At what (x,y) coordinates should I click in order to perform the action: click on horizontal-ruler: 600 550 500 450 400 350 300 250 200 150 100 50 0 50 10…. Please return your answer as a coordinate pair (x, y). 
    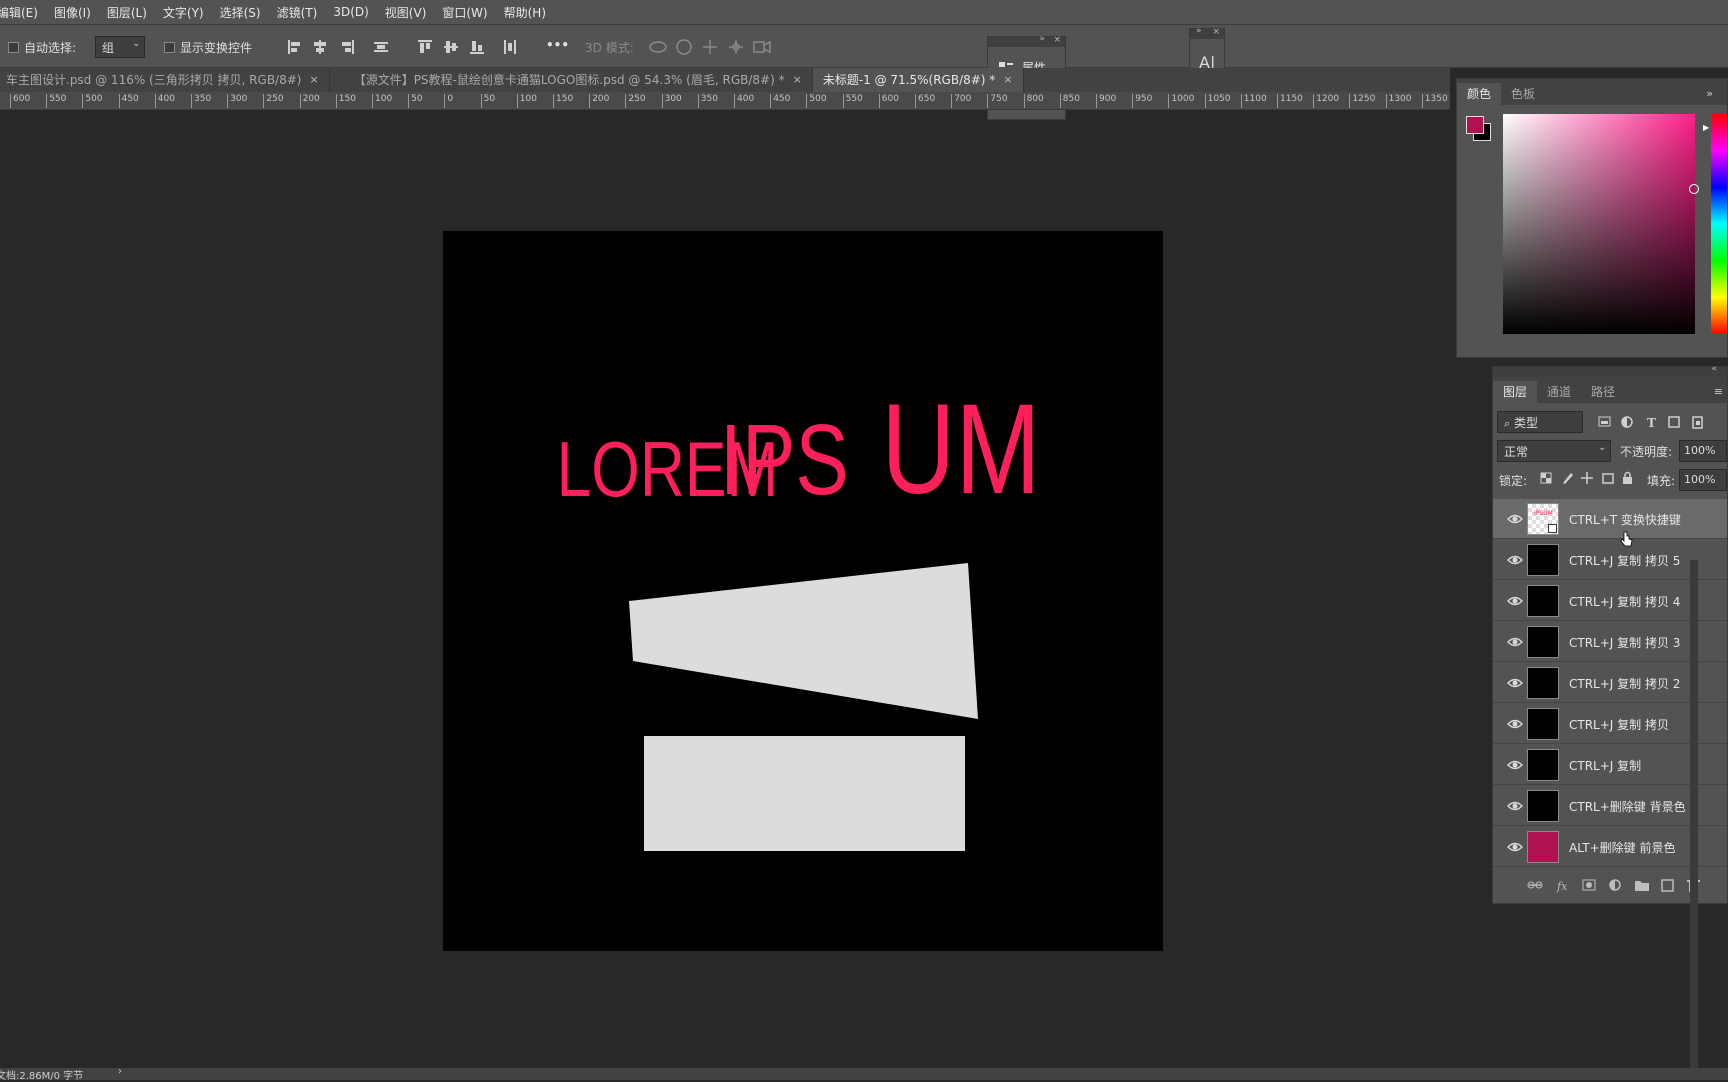
    Looking at the image, I should click on (725, 101).